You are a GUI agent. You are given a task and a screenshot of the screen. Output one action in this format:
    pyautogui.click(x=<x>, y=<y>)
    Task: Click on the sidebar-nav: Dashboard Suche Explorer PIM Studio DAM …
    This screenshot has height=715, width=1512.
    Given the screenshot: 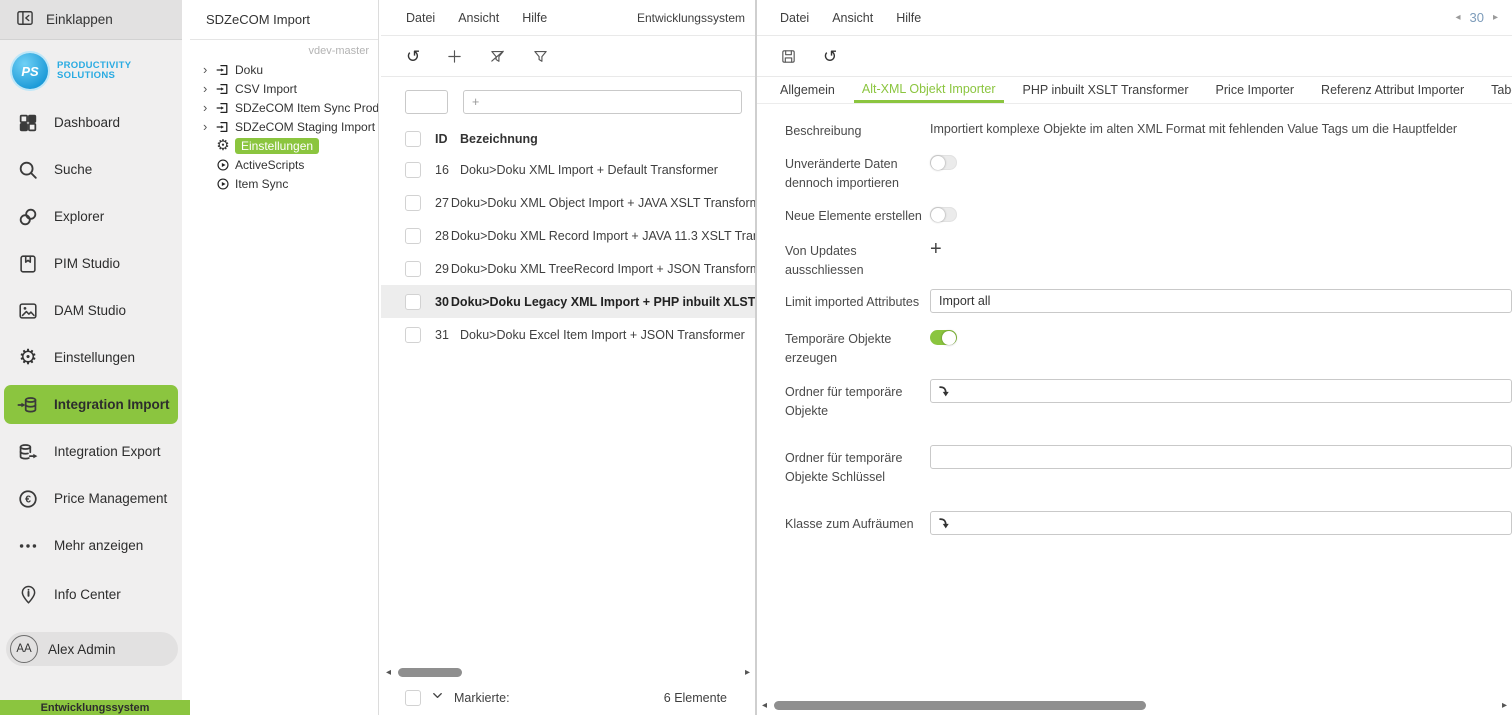 What is the action you would take?
    pyautogui.click(x=91, y=334)
    